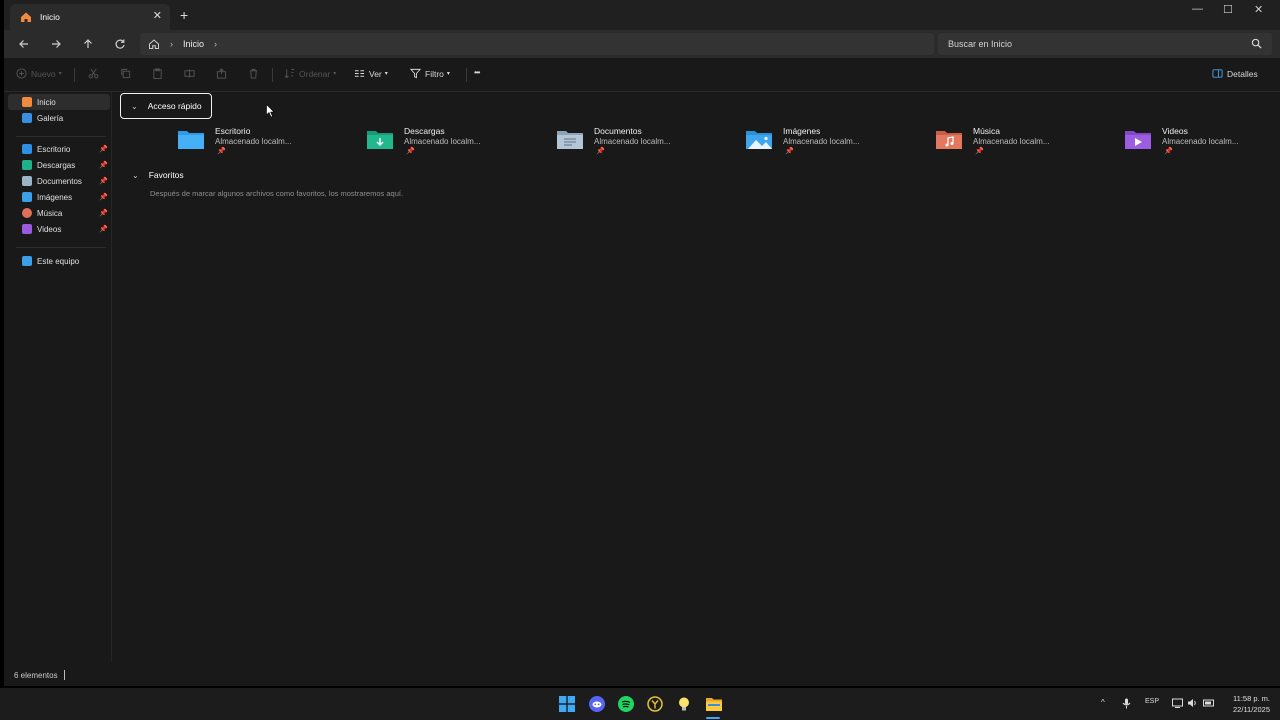  I want to click on new-button: Nuevo ▾, so click(39, 73).